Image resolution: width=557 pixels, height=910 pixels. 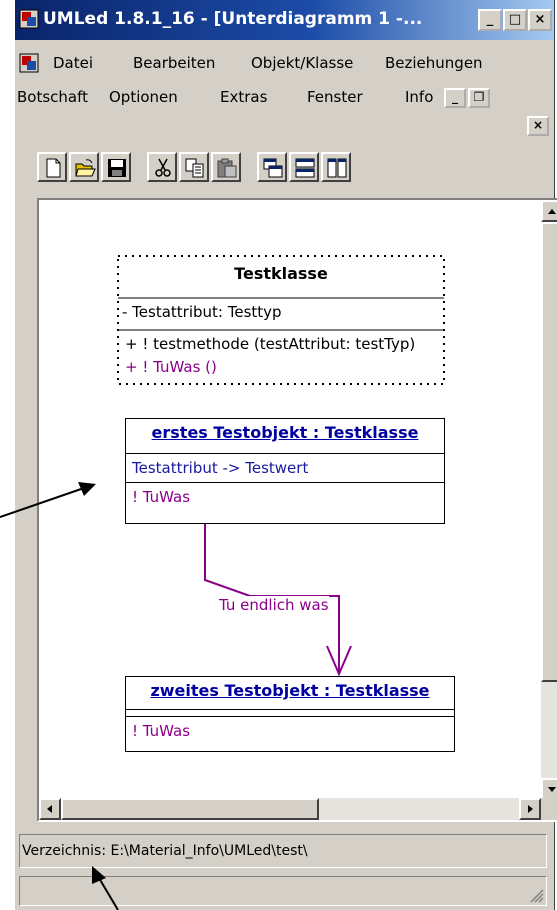 I want to click on paste-icon, so click(x=227, y=168).